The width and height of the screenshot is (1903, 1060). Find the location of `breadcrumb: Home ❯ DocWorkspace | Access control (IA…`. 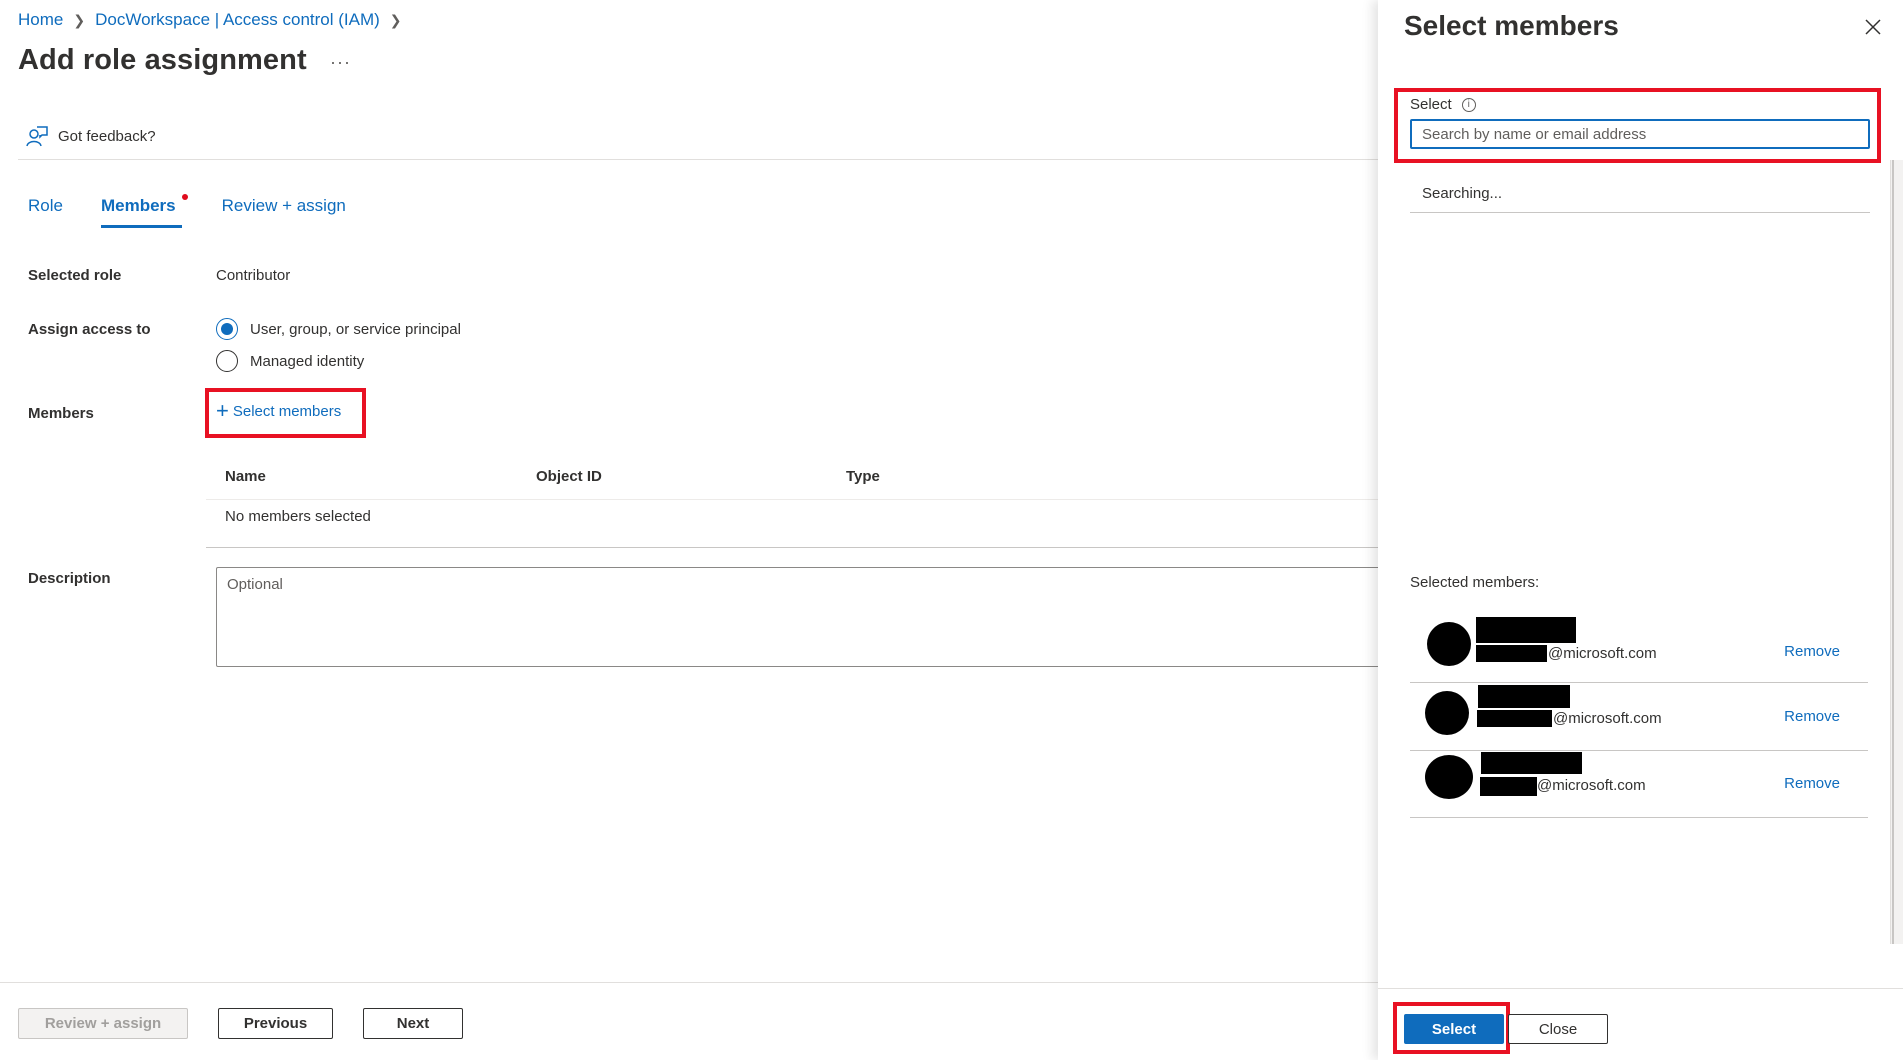

breadcrumb: Home ❯ DocWorkspace | Access control (IA… is located at coordinates (215, 20).